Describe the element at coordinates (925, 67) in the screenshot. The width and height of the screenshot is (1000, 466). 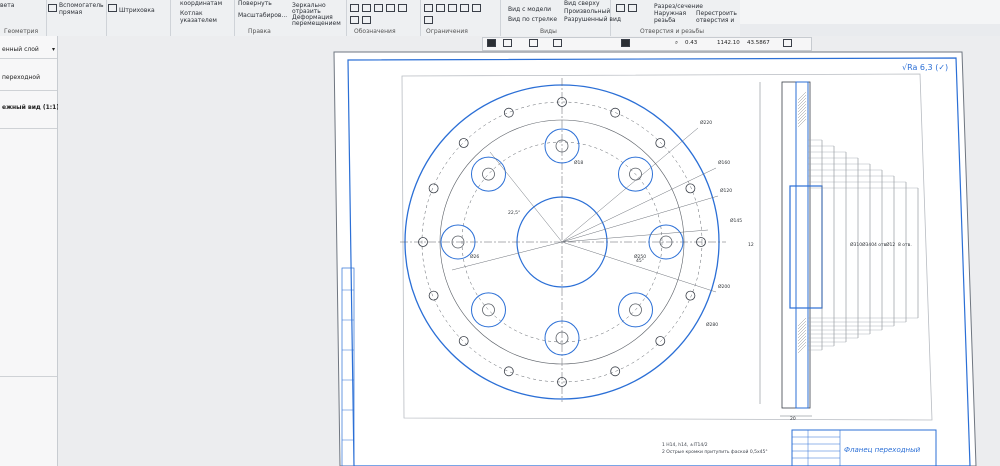
I see `roughness-mark: √Ra 6,3 (✓)` at that location.